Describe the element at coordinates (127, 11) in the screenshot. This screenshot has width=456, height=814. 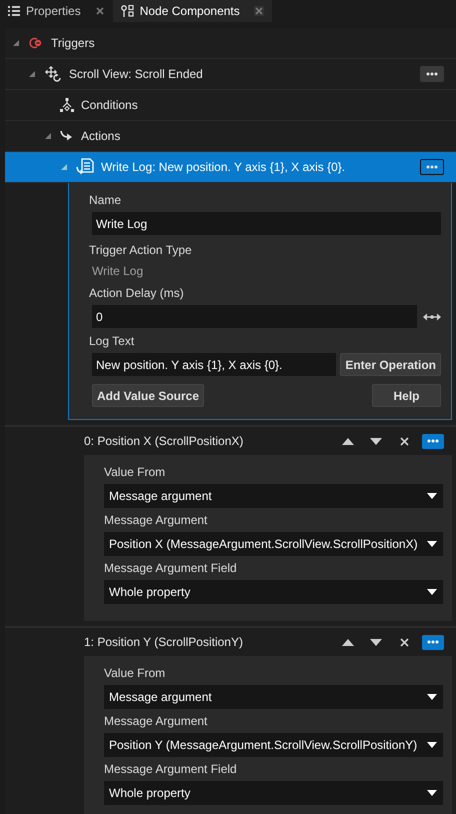
I see `nodes-icon` at that location.